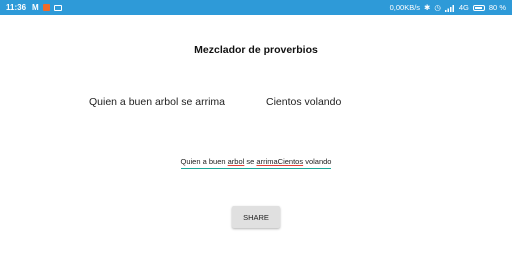 The image size is (512, 256). What do you see at coordinates (256, 50) in the screenshot?
I see `page-title: Mezclador de proverbios` at bounding box center [256, 50].